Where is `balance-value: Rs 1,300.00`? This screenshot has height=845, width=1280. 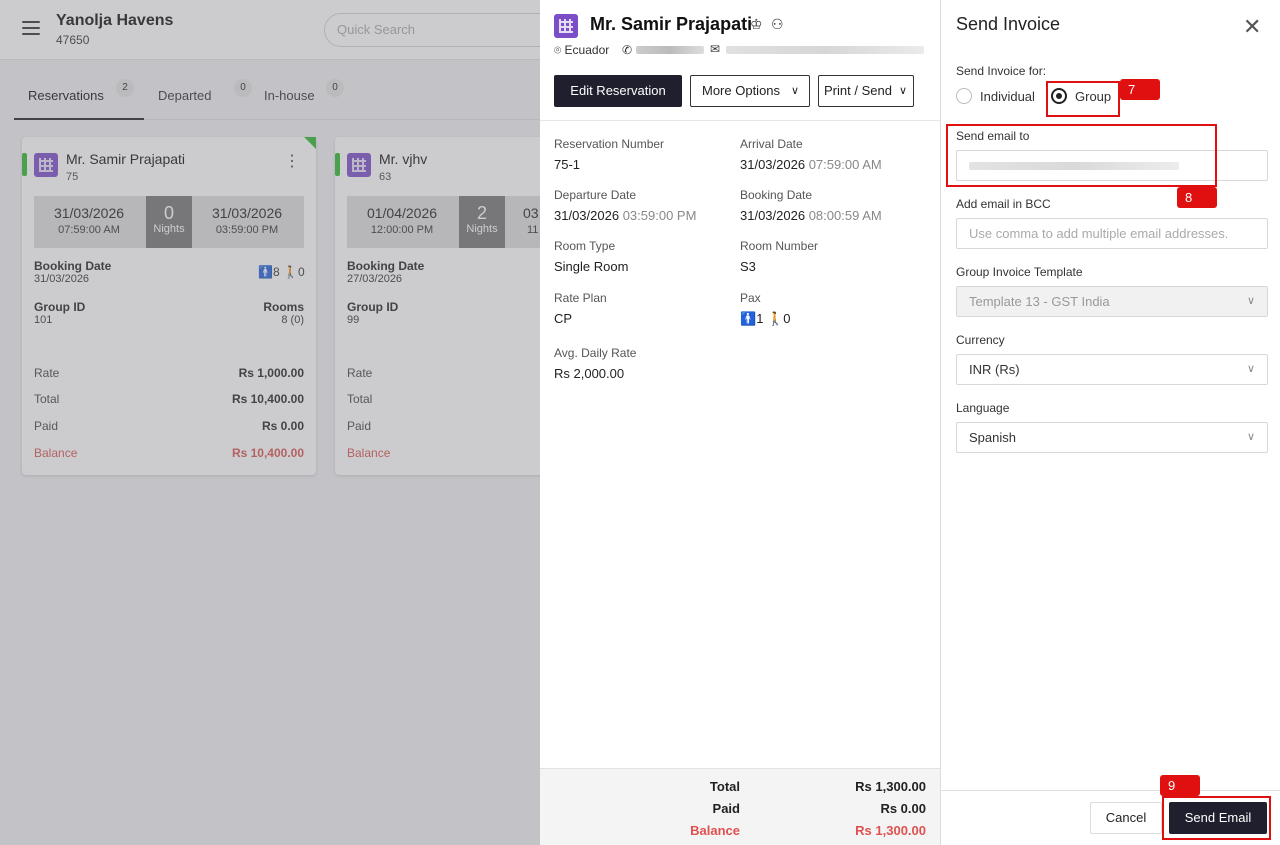 balance-value: Rs 1,300.00 is located at coordinates (890, 830).